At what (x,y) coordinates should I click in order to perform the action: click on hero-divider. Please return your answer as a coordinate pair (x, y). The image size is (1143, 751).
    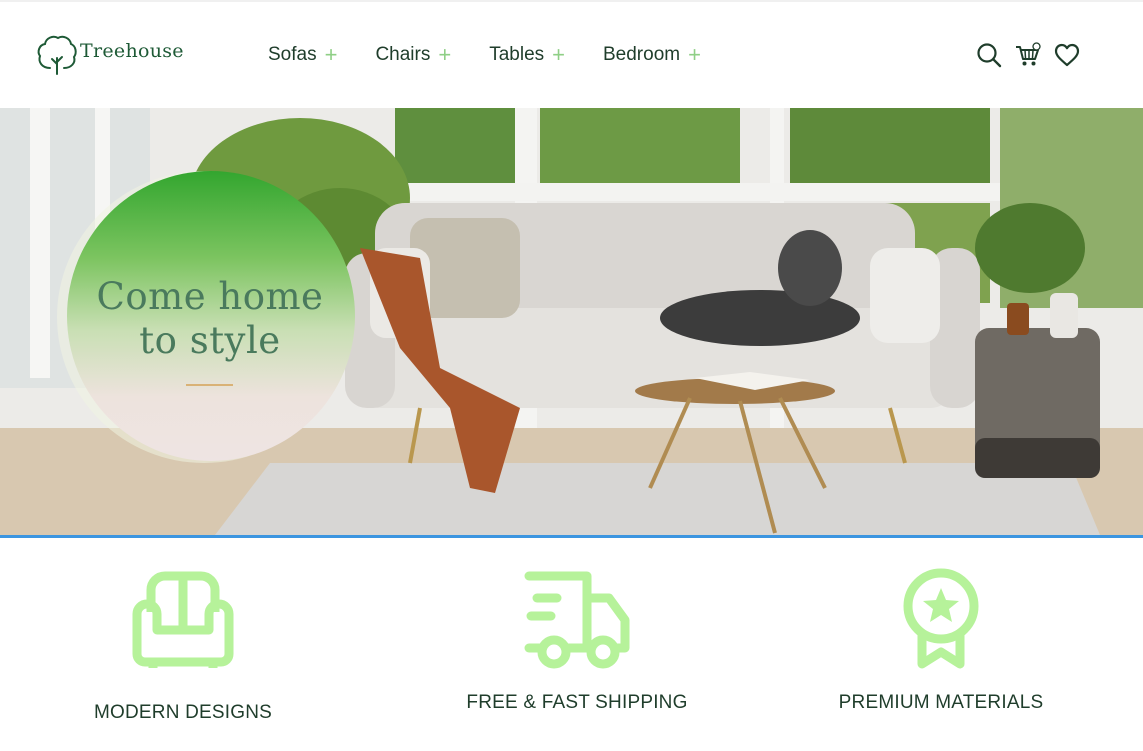
    Looking at the image, I should click on (209, 385).